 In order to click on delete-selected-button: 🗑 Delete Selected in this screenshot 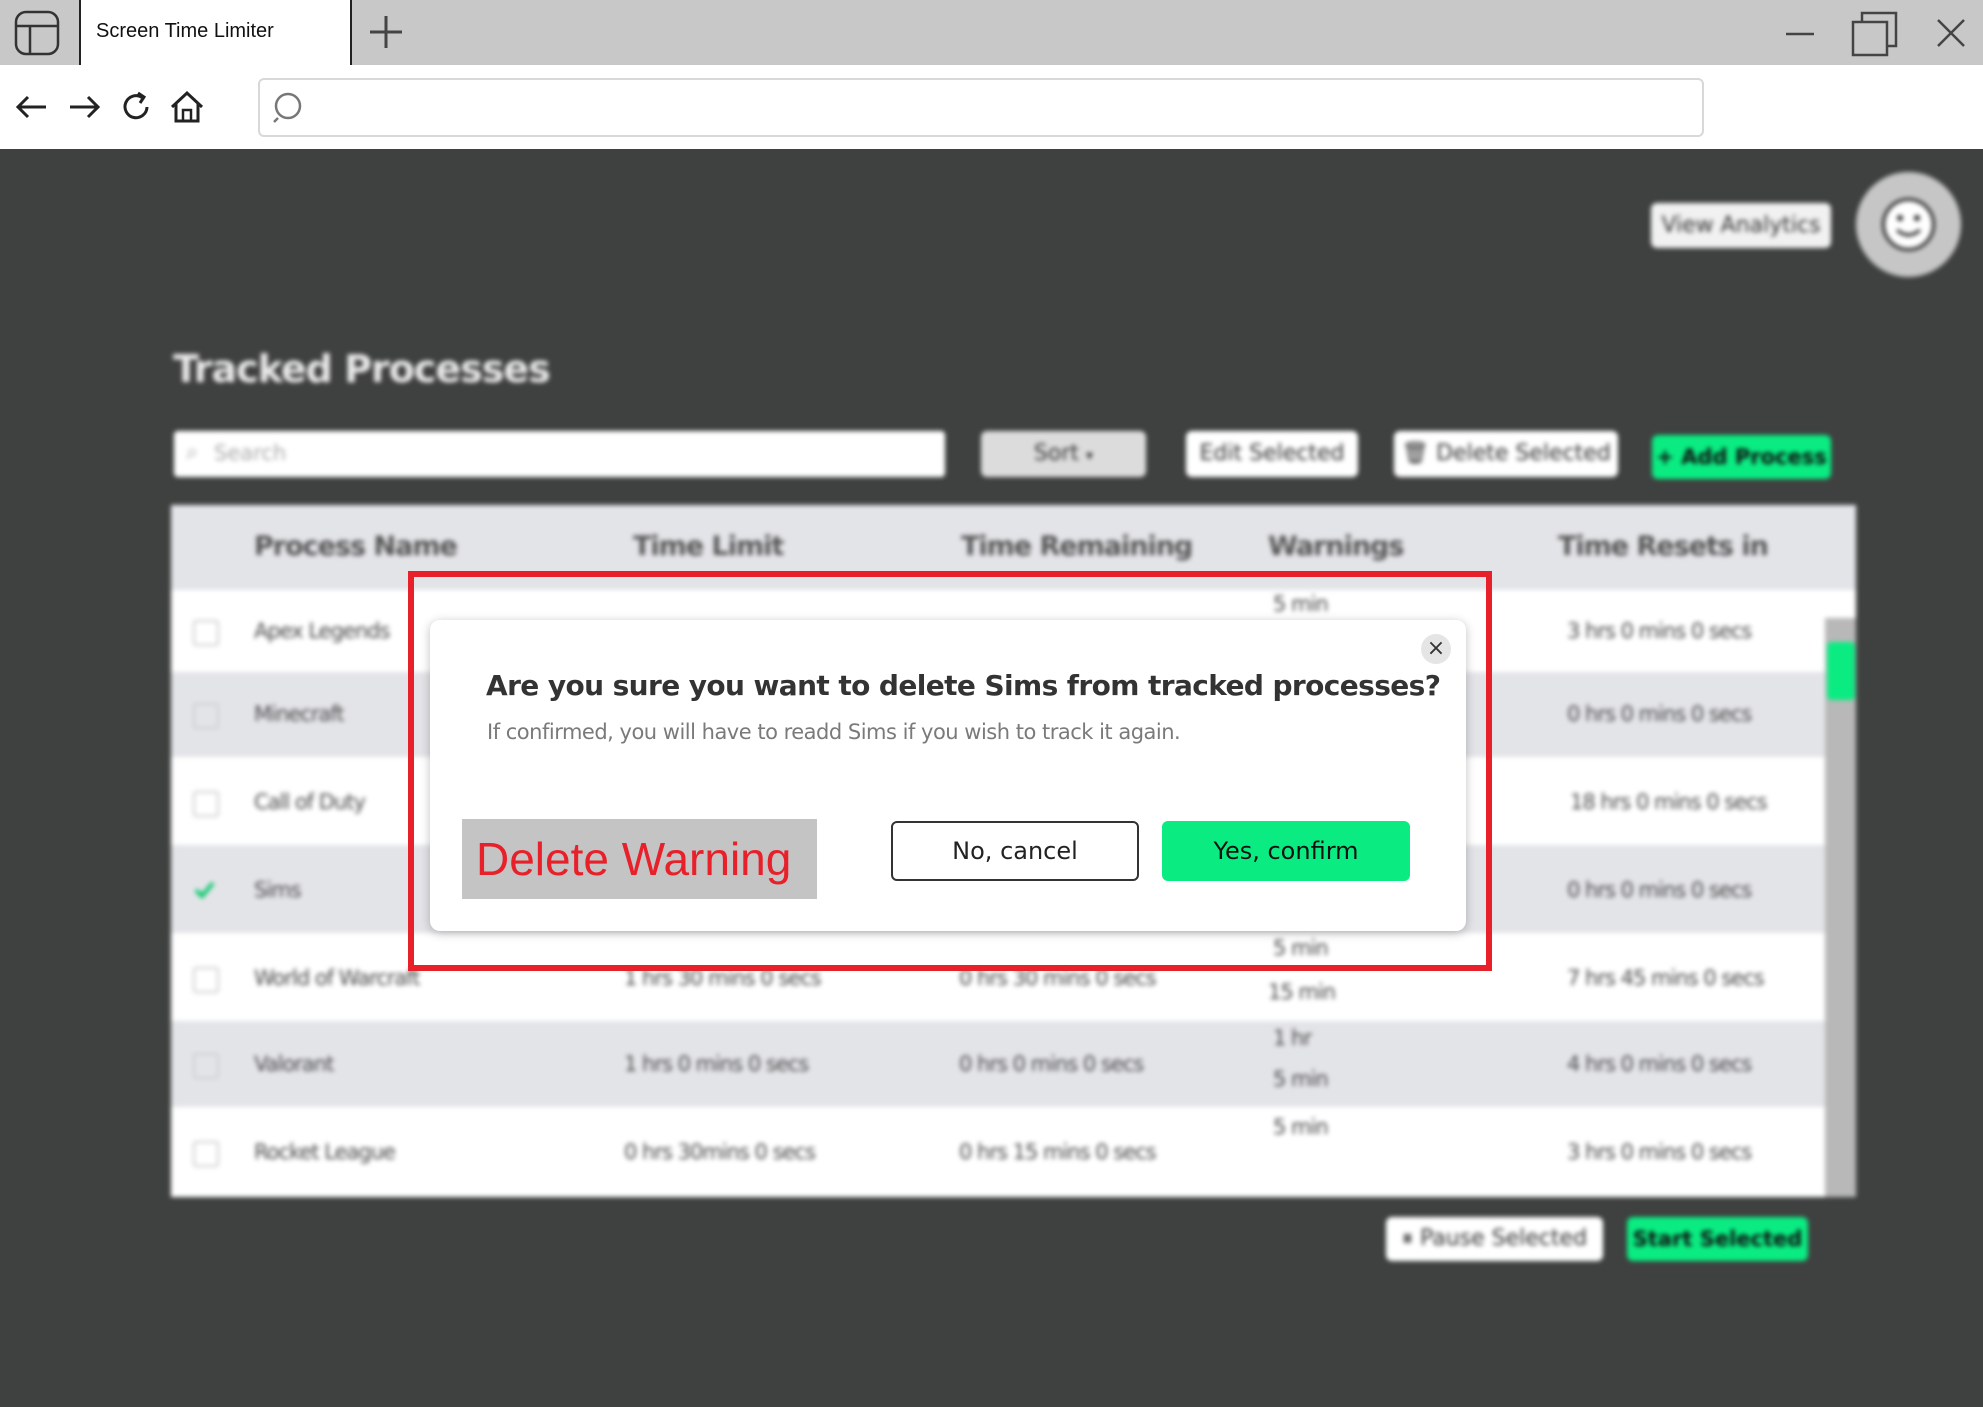, I will do `click(1506, 454)`.